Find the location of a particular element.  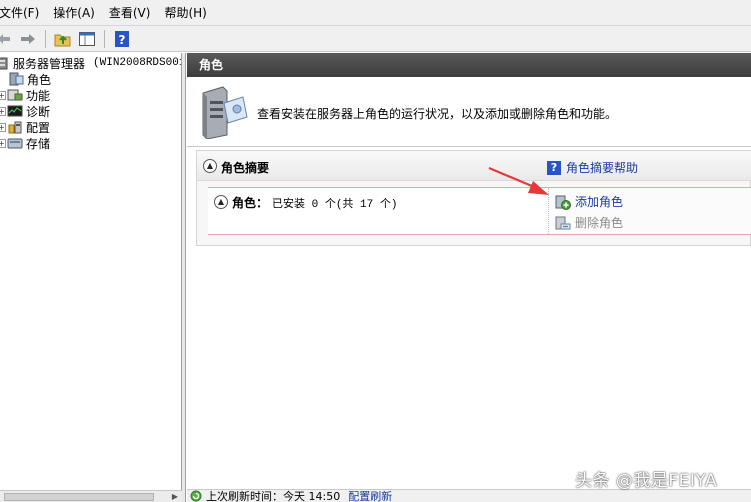

tree-item-configuration: + 配置 is located at coordinates (25, 127).